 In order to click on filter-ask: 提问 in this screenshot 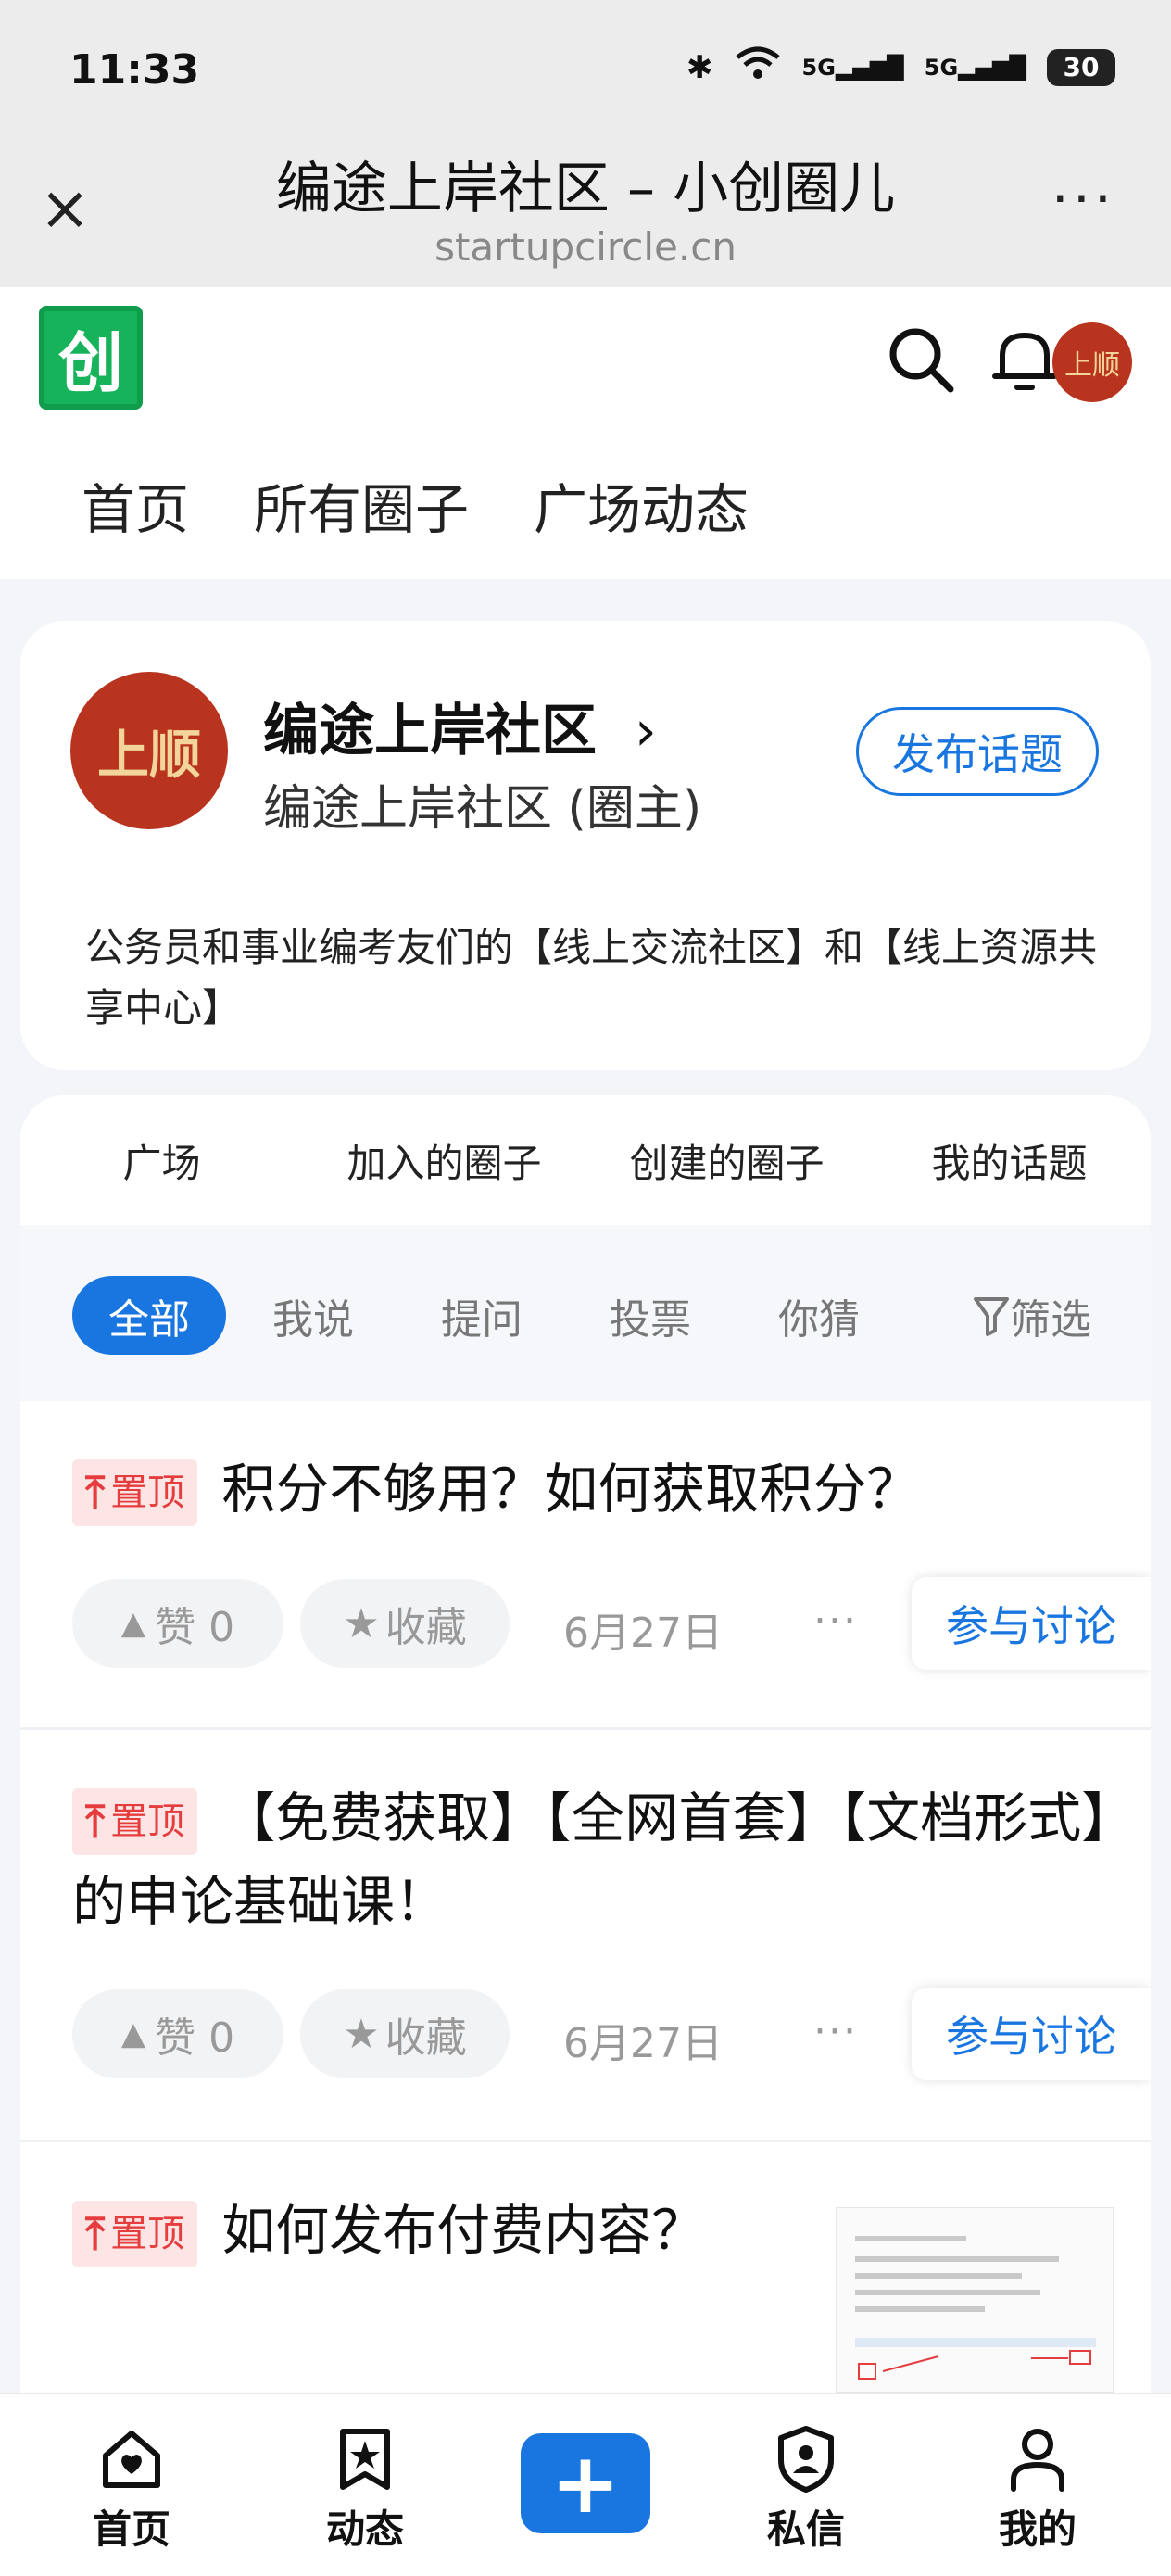, I will do `click(482, 1315)`.